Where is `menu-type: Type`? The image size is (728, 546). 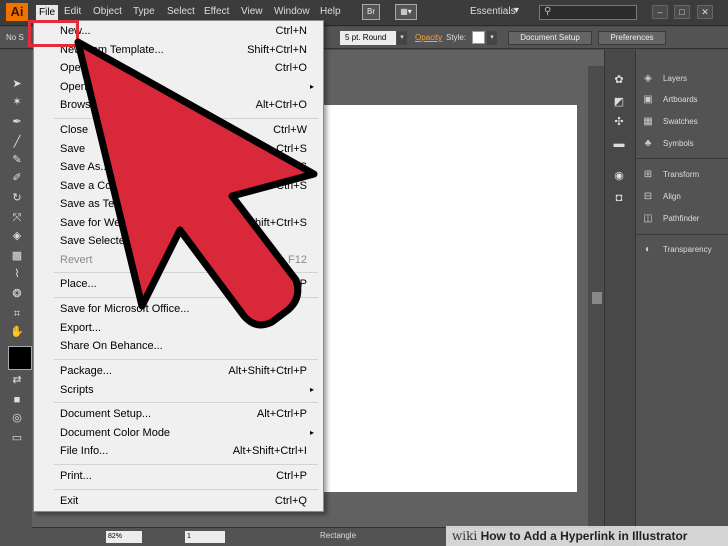
menu-type: Type is located at coordinates (144, 11).